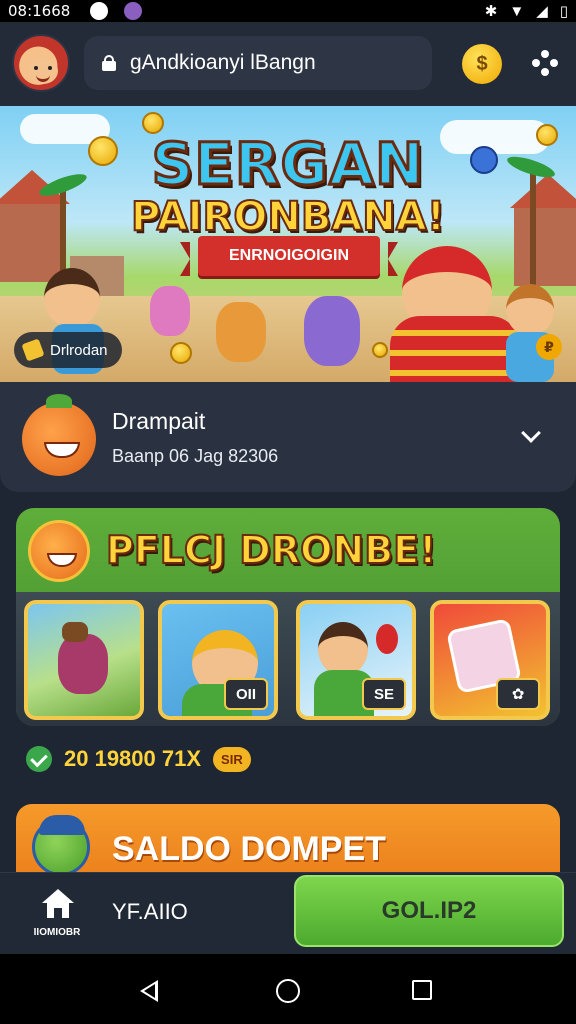 The width and height of the screenshot is (576, 1024). I want to click on top-app-bar: gAndkioanyi lBangn $, so click(288, 64).